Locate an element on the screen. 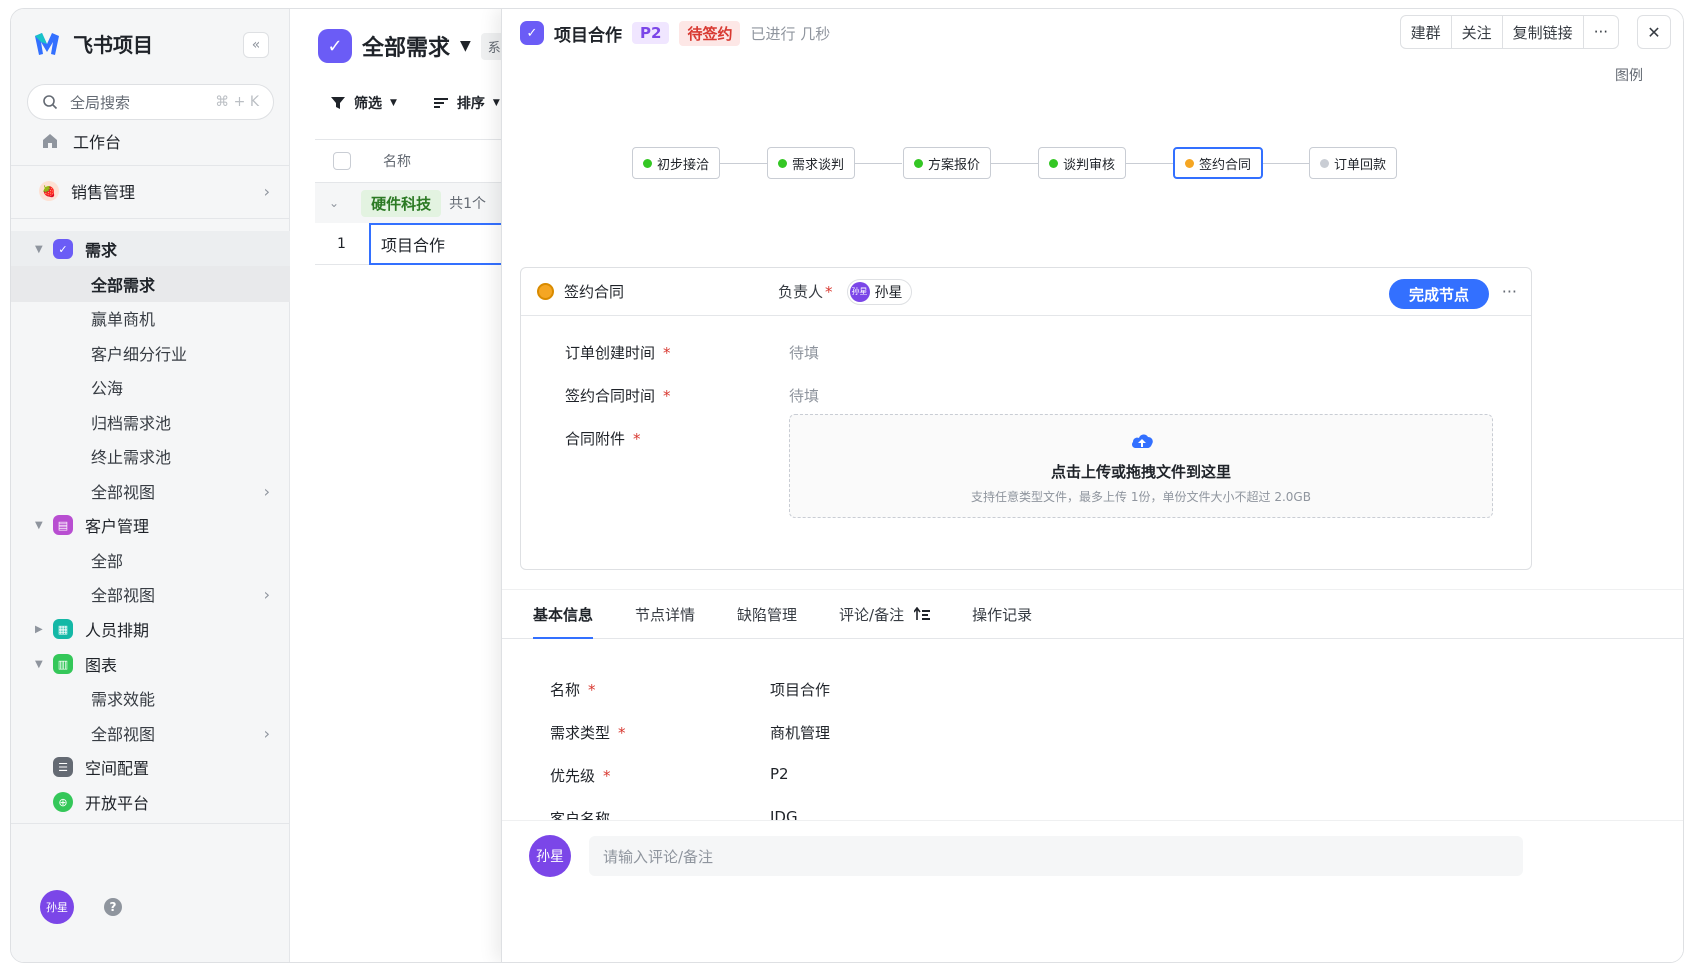 The height and width of the screenshot is (969, 1694). sort-up-icon is located at coordinates (922, 613).